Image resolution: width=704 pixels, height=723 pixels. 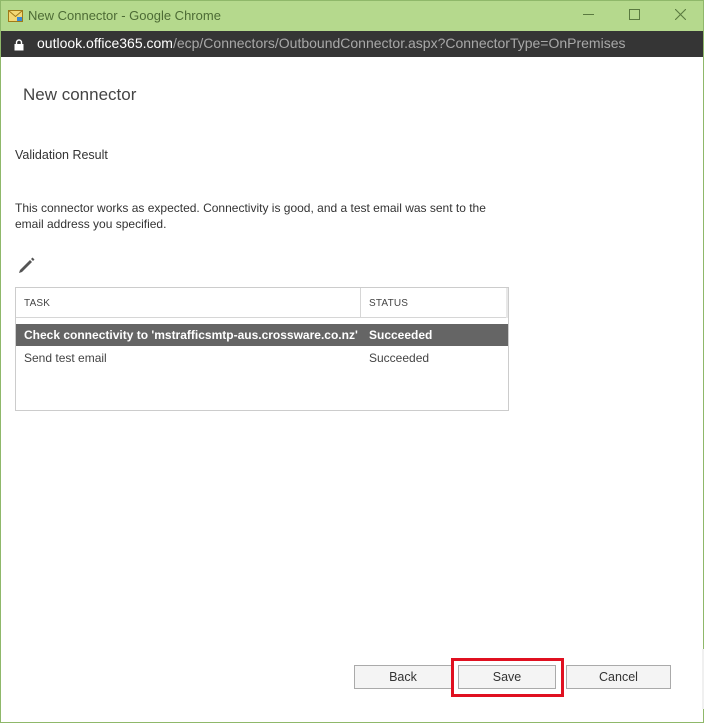 I want to click on minimize-icon, so click(x=588, y=16).